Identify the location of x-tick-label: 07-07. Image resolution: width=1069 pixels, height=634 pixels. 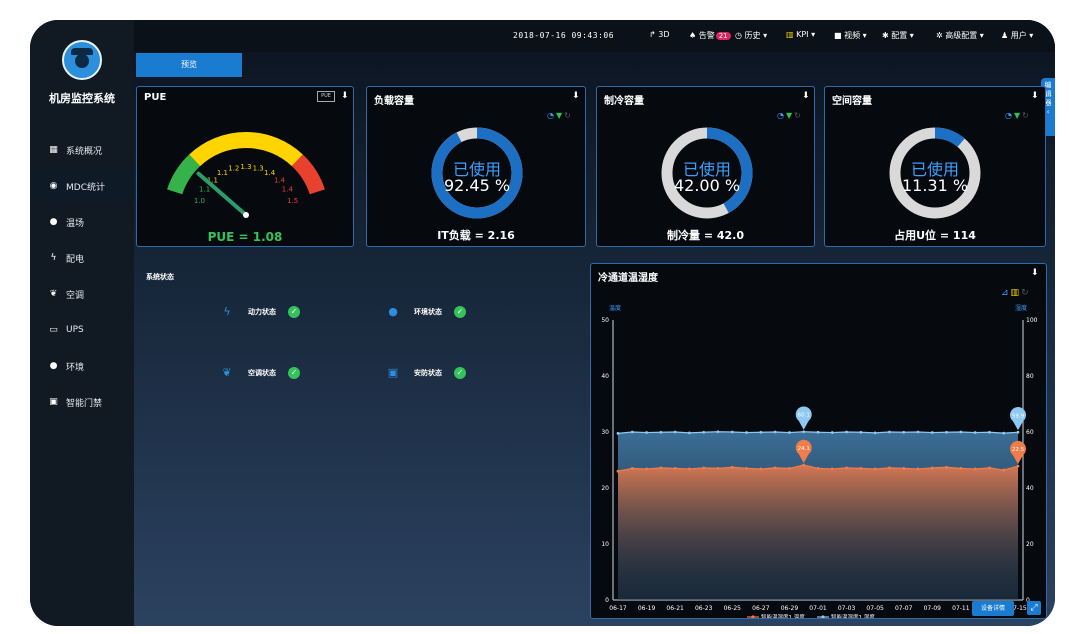
(904, 608).